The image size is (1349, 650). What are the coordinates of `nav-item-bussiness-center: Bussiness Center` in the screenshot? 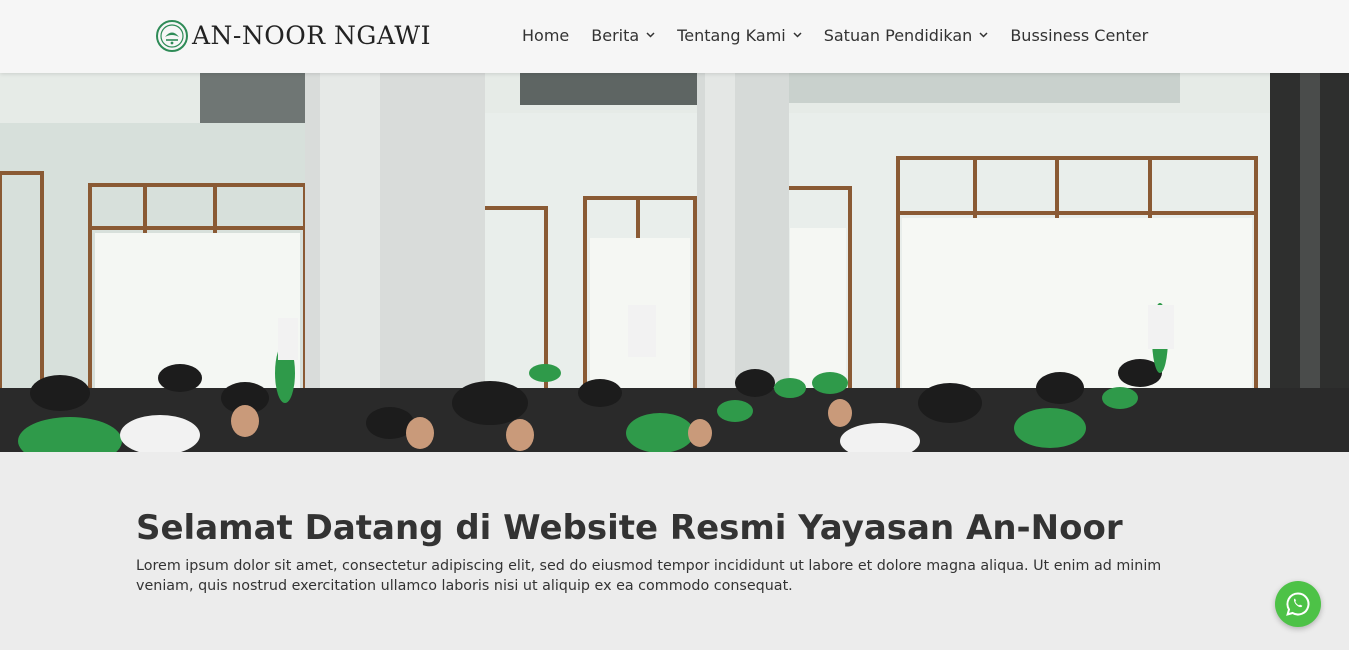 It's located at (1079, 35).